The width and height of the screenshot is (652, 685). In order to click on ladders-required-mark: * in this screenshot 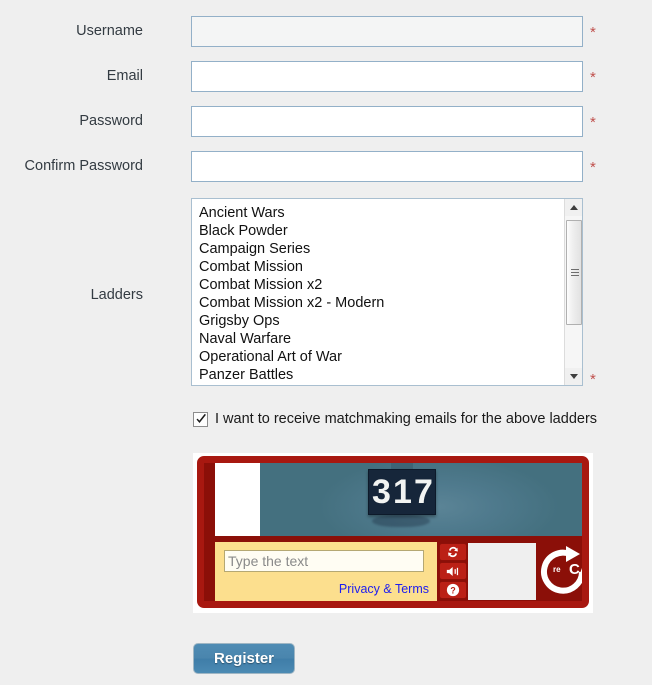, I will do `click(593, 379)`.